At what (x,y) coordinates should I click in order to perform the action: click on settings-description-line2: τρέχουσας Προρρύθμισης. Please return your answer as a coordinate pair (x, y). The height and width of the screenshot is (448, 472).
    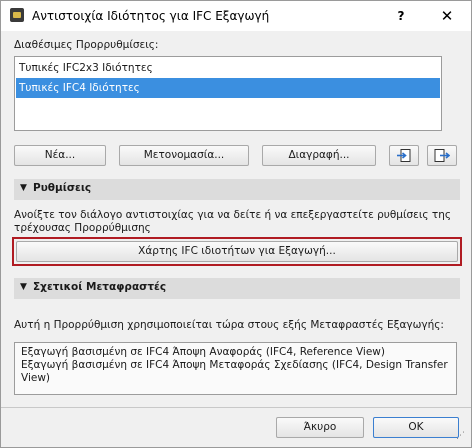
    Looking at the image, I should click on (82, 228).